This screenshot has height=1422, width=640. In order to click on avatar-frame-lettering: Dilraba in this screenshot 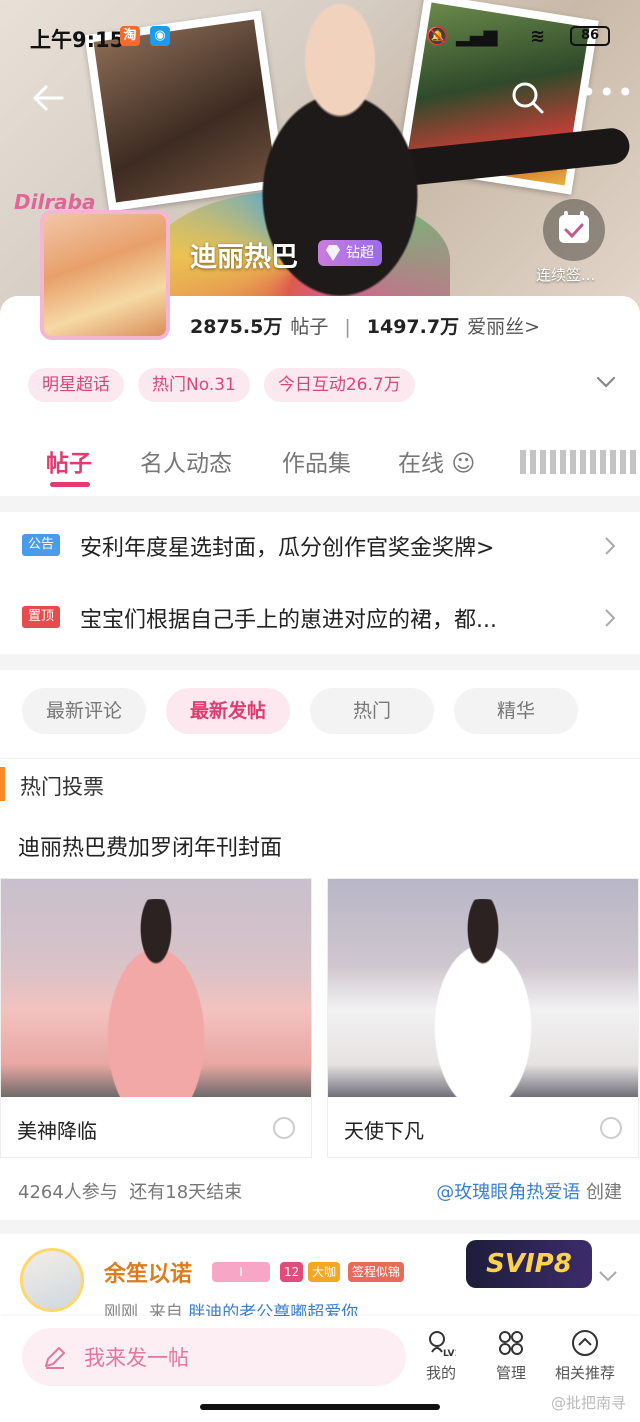, I will do `click(55, 202)`.